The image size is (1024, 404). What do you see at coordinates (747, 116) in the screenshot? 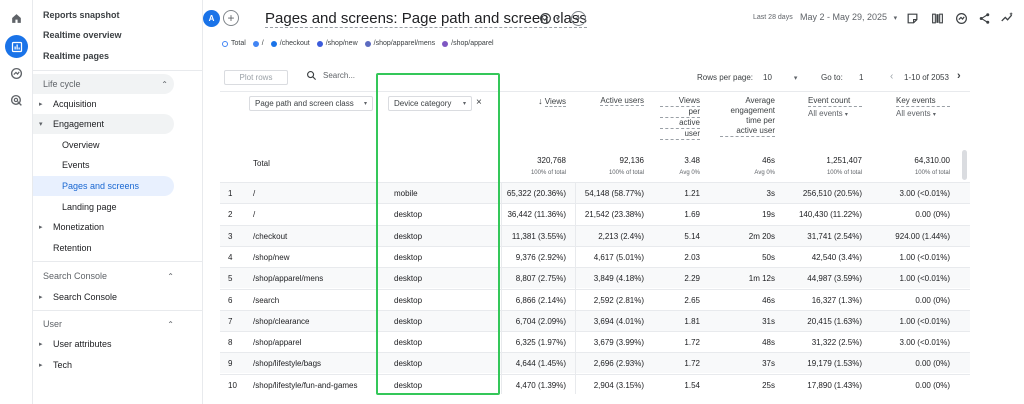
I see `column-header-avg-engagement-time: Average engagement time per active user` at bounding box center [747, 116].